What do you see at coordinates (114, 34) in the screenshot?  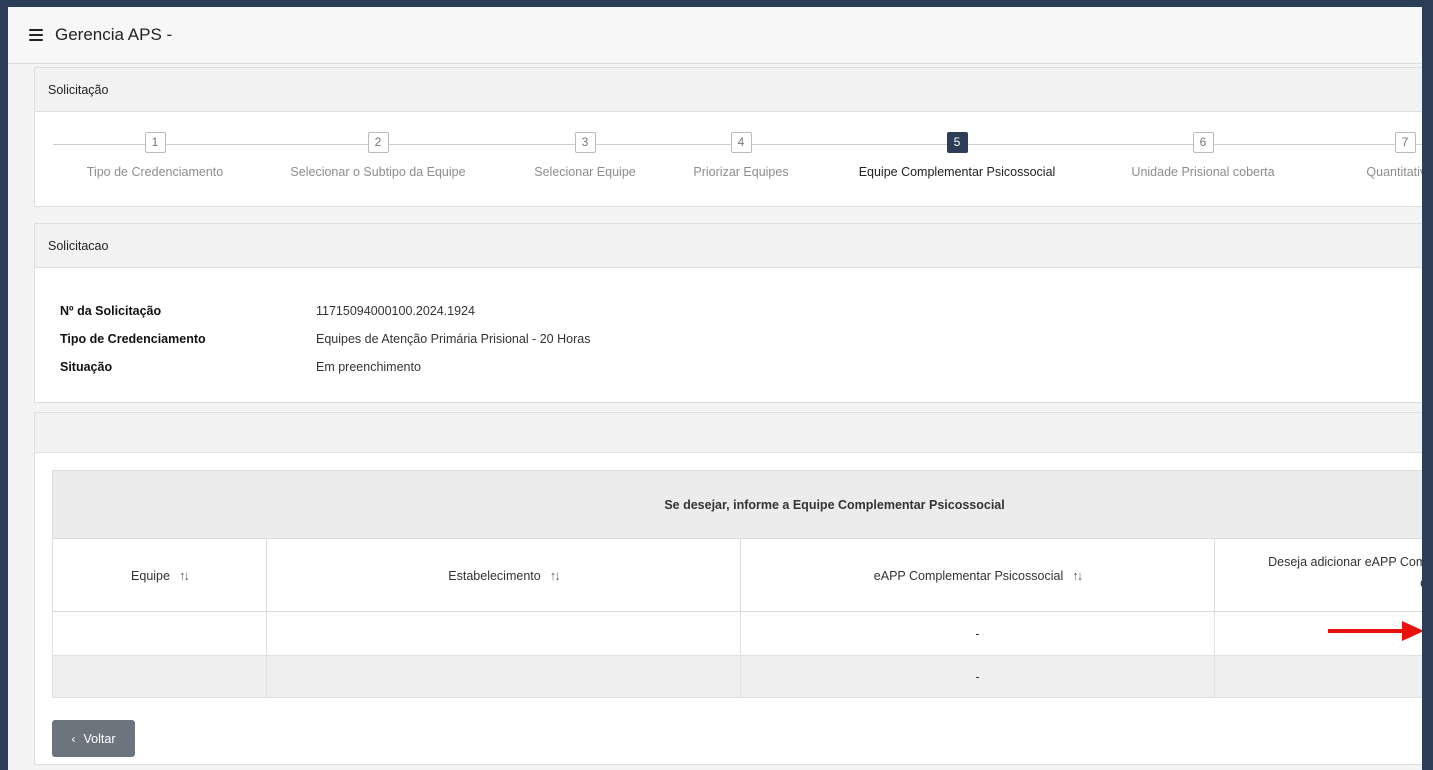 I see `app-title: Gerencia APS -` at bounding box center [114, 34].